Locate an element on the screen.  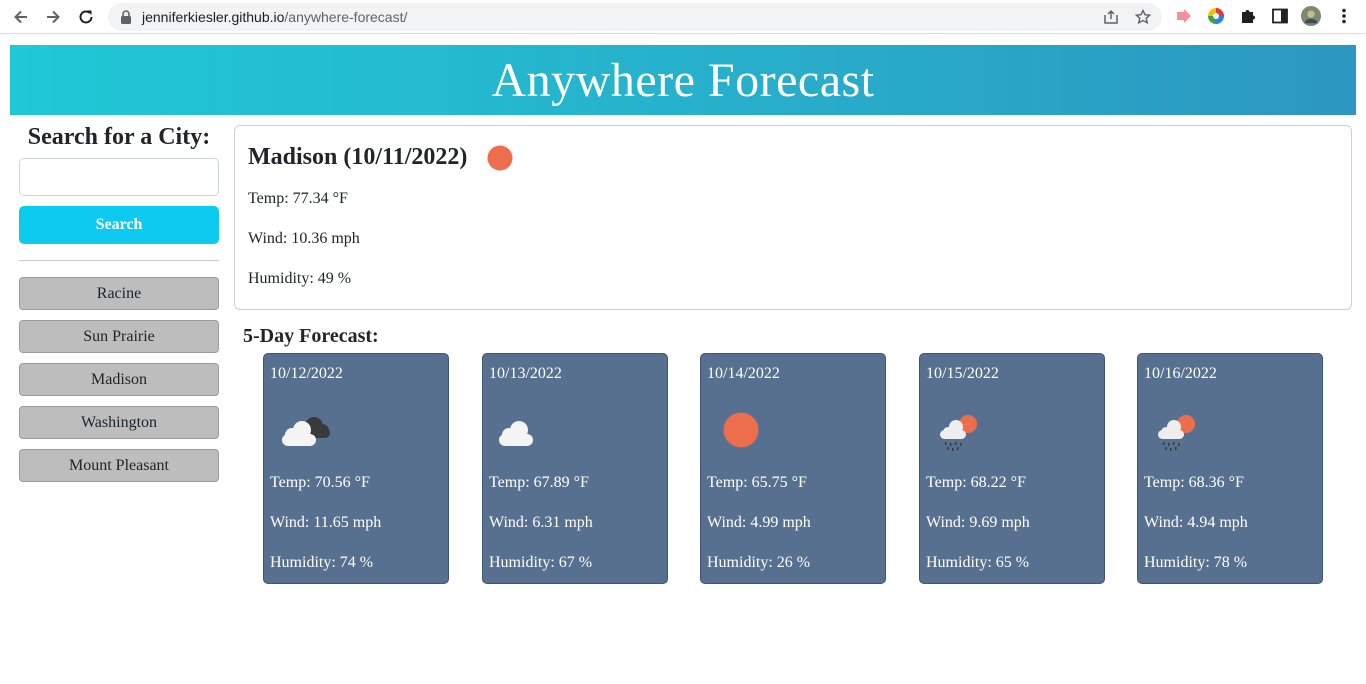
forecast-date: 10/13/2022 is located at coordinates (525, 373).